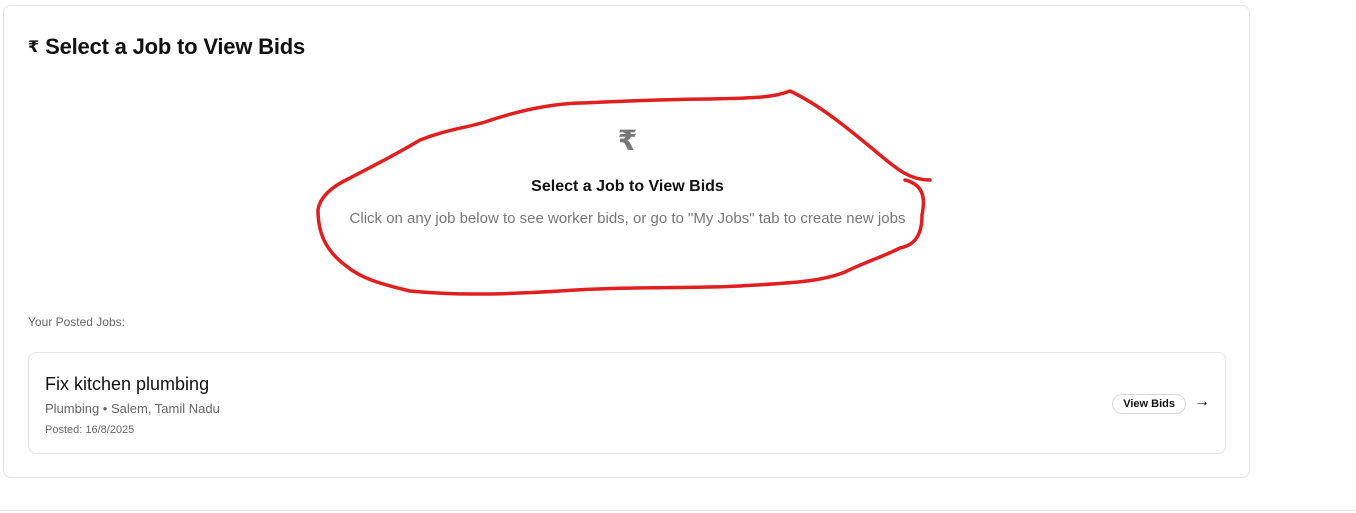 The height and width of the screenshot is (513, 1356). I want to click on job-posted-date: Posted: 16/8/2025, so click(90, 430).